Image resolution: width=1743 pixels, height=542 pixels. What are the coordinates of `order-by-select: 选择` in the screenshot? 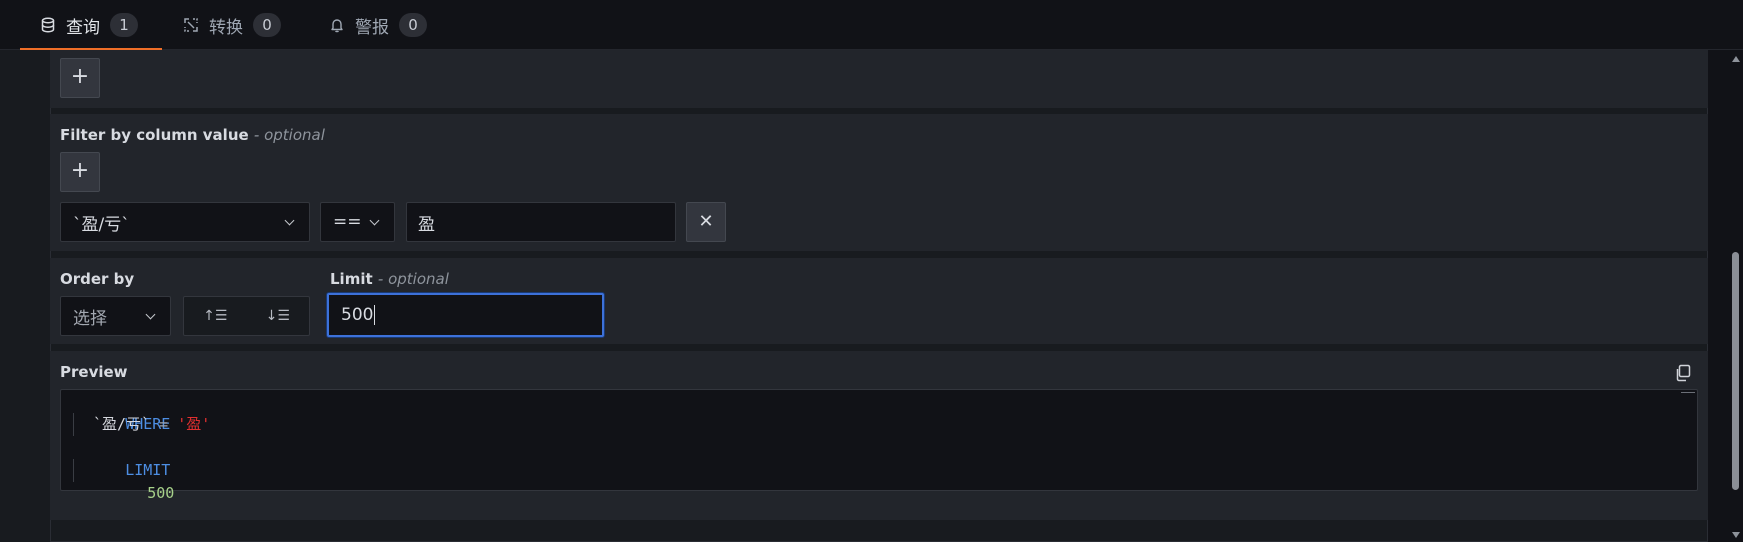 It's located at (115, 316).